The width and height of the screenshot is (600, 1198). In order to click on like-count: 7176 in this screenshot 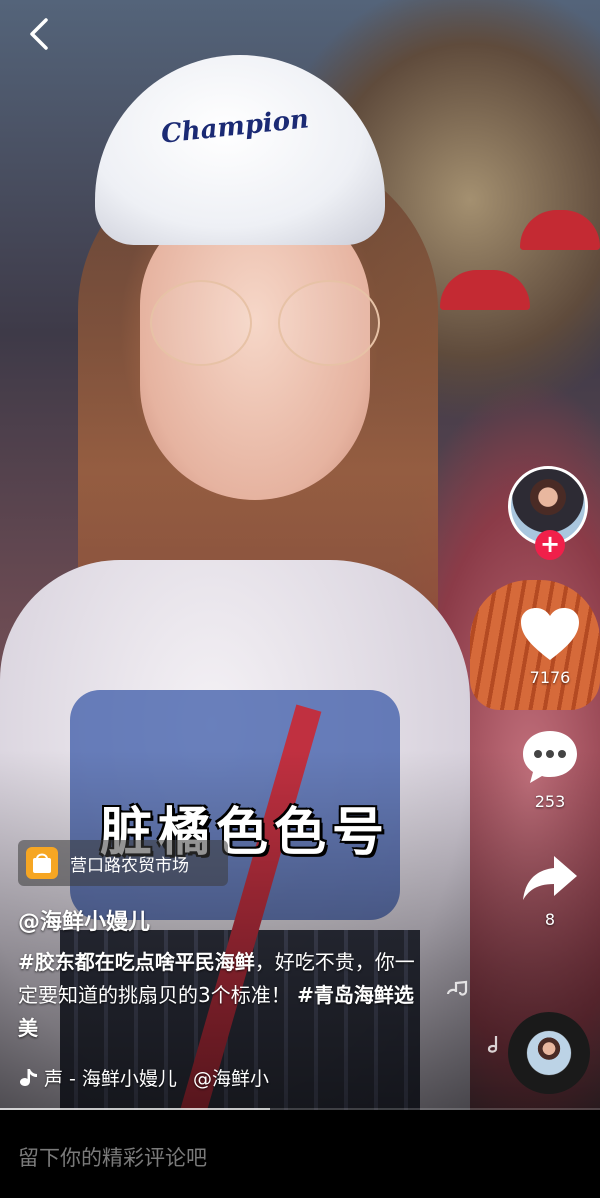, I will do `click(550, 677)`.